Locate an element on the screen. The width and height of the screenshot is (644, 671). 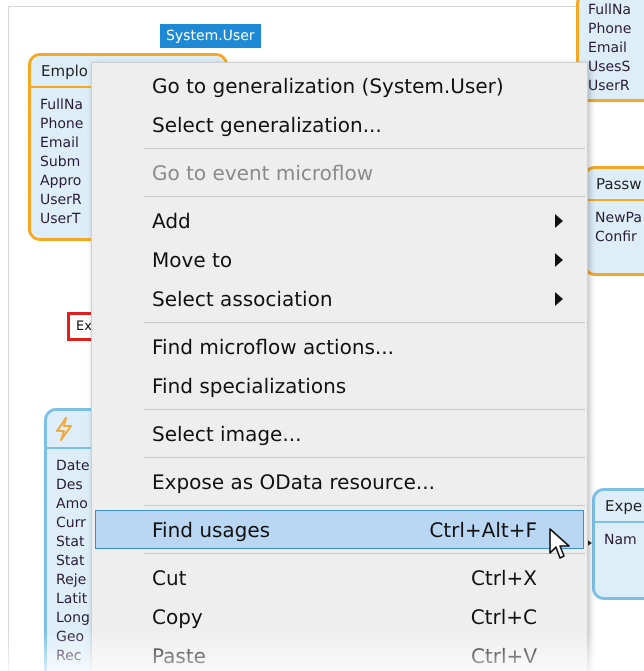
entity-name: Passw is located at coordinates (619, 184).